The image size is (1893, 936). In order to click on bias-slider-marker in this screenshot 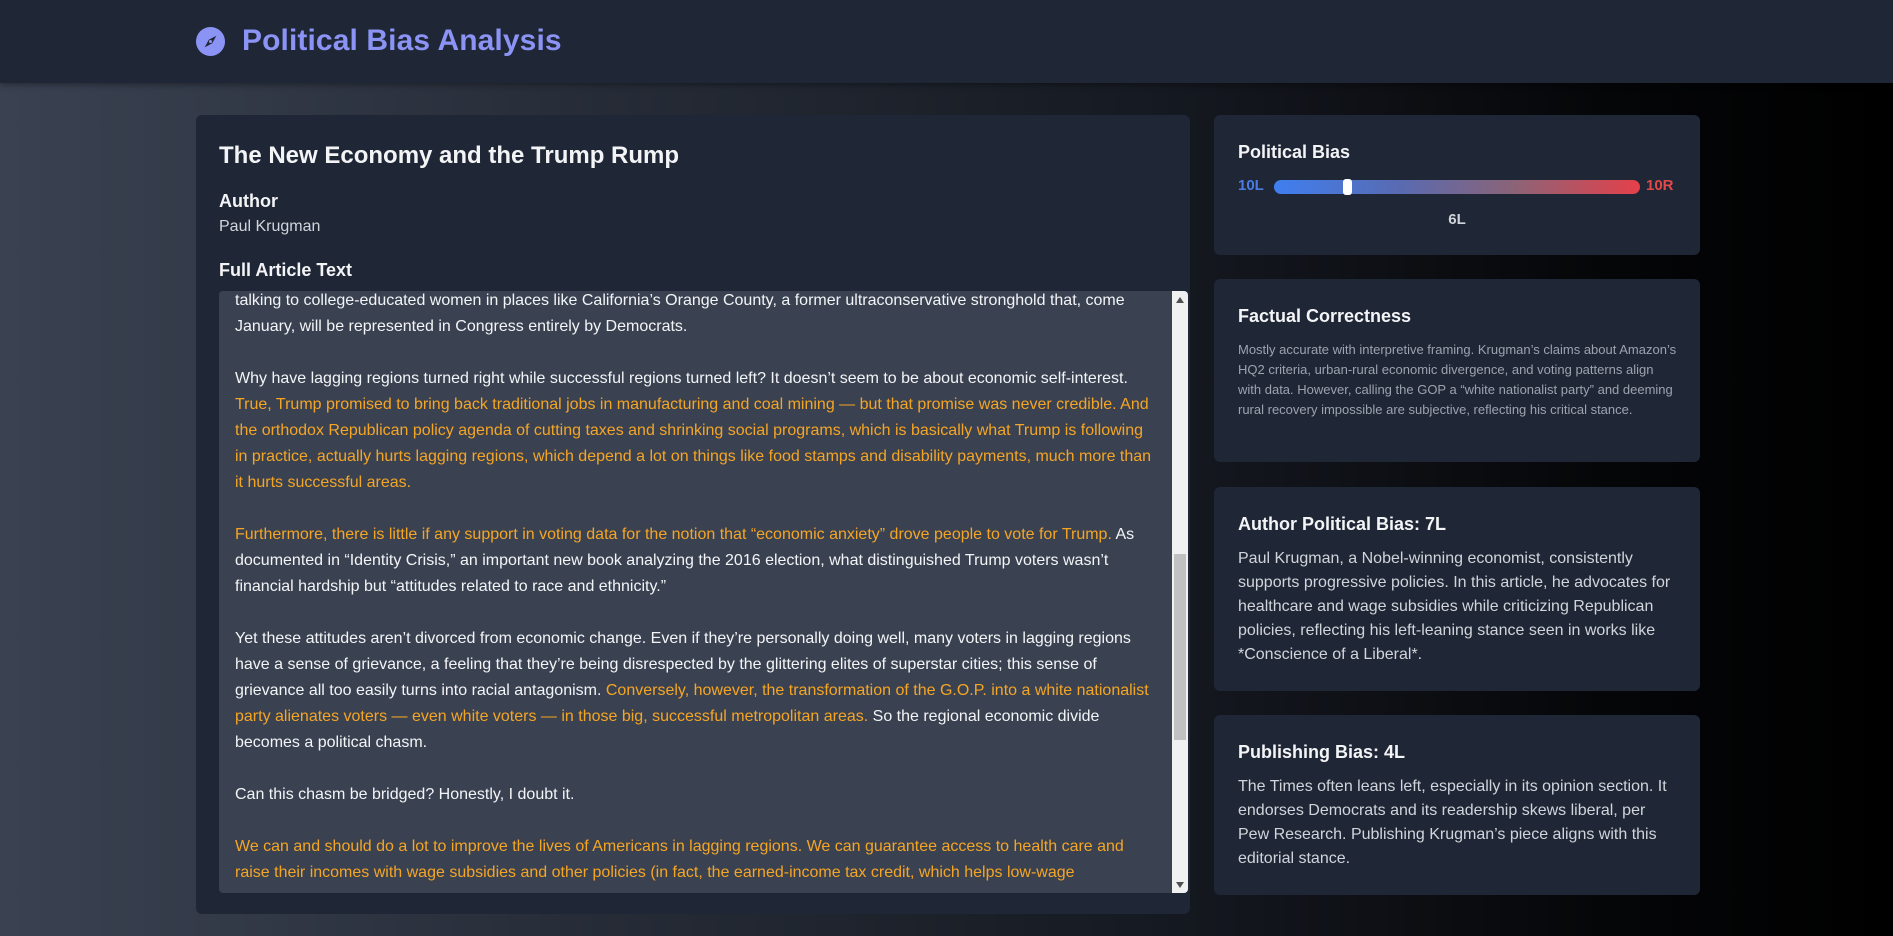, I will do `click(1348, 187)`.